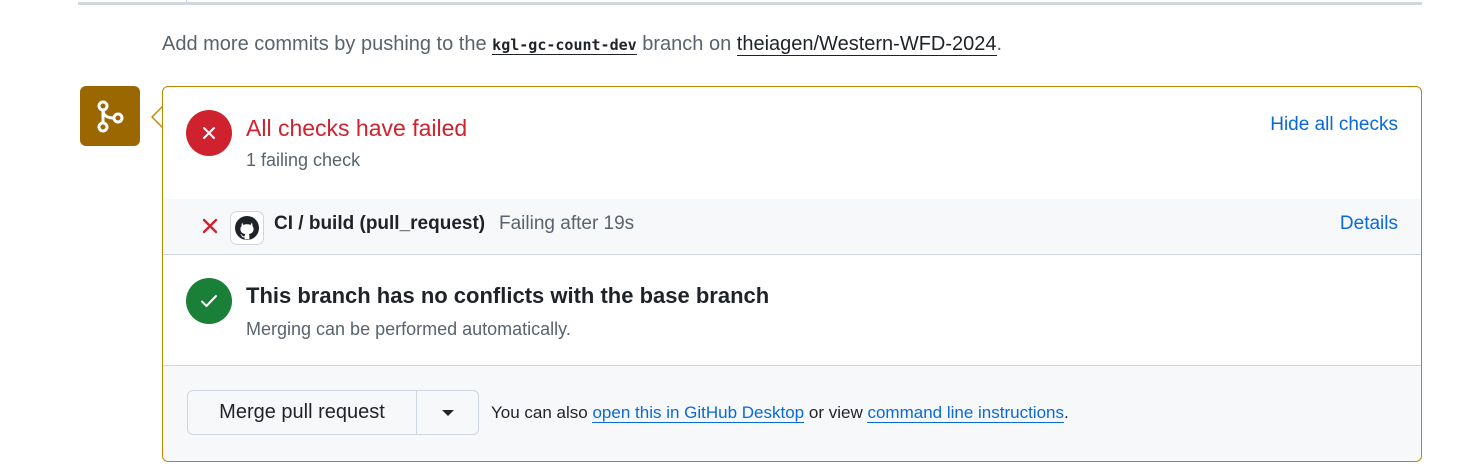 The height and width of the screenshot is (475, 1467). I want to click on check-circle-icon, so click(209, 301).